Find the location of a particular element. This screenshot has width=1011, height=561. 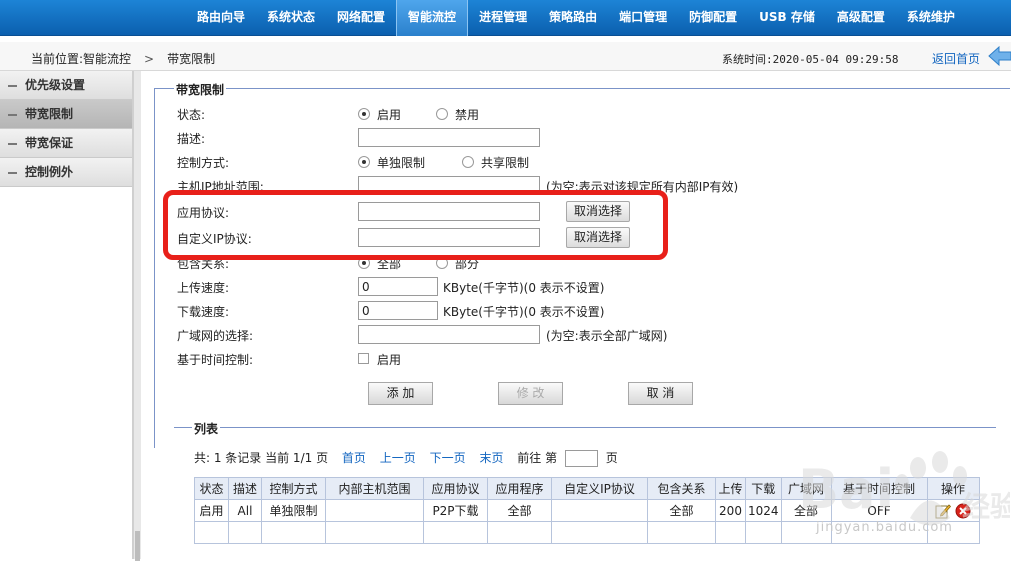

prev-page-link: 上一页 is located at coordinates (398, 458).